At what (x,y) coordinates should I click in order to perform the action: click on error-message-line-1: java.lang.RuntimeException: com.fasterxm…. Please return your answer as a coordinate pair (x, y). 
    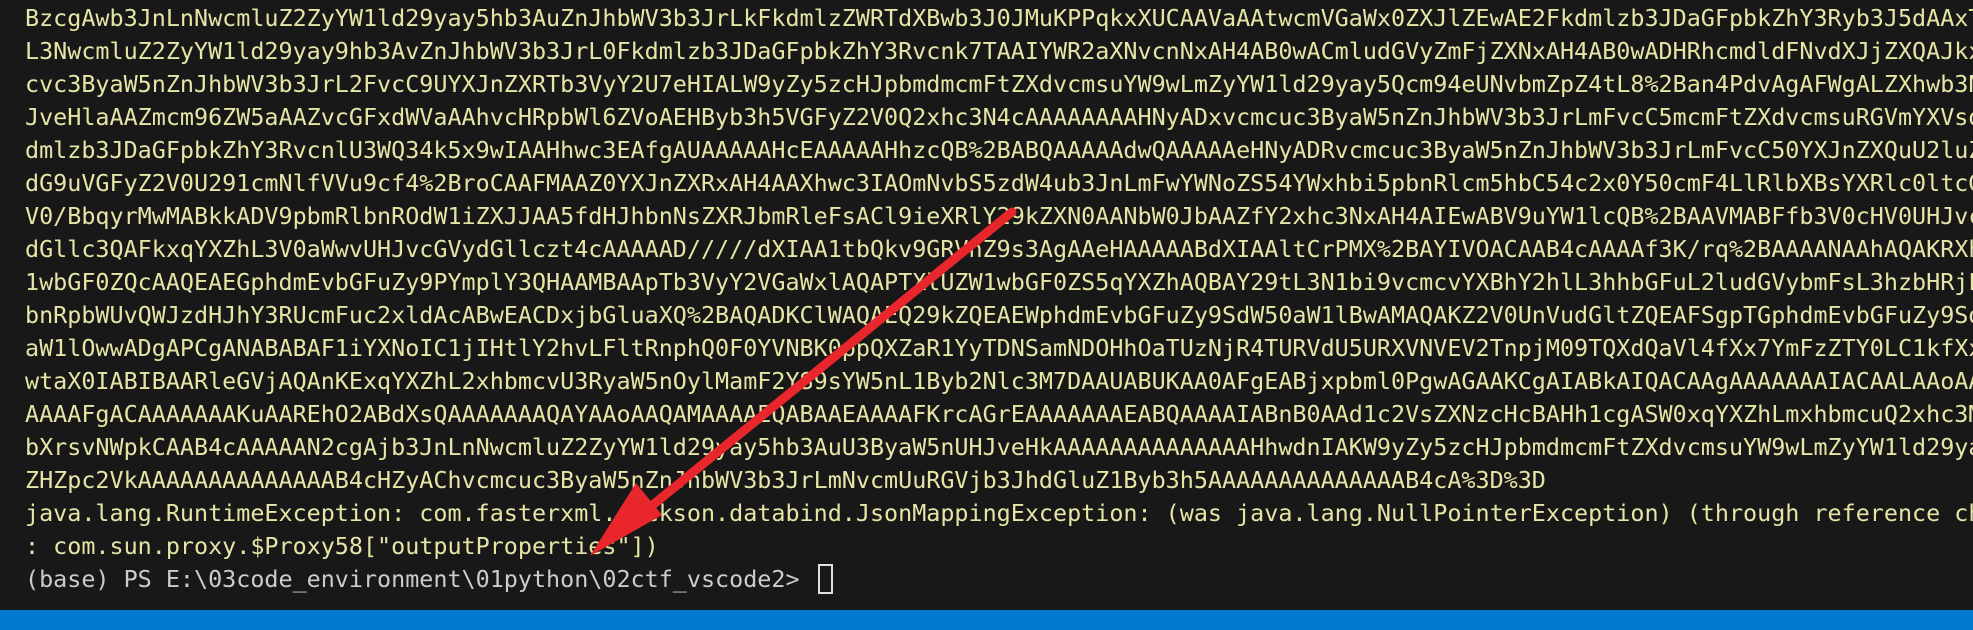
    Looking at the image, I should click on (999, 513).